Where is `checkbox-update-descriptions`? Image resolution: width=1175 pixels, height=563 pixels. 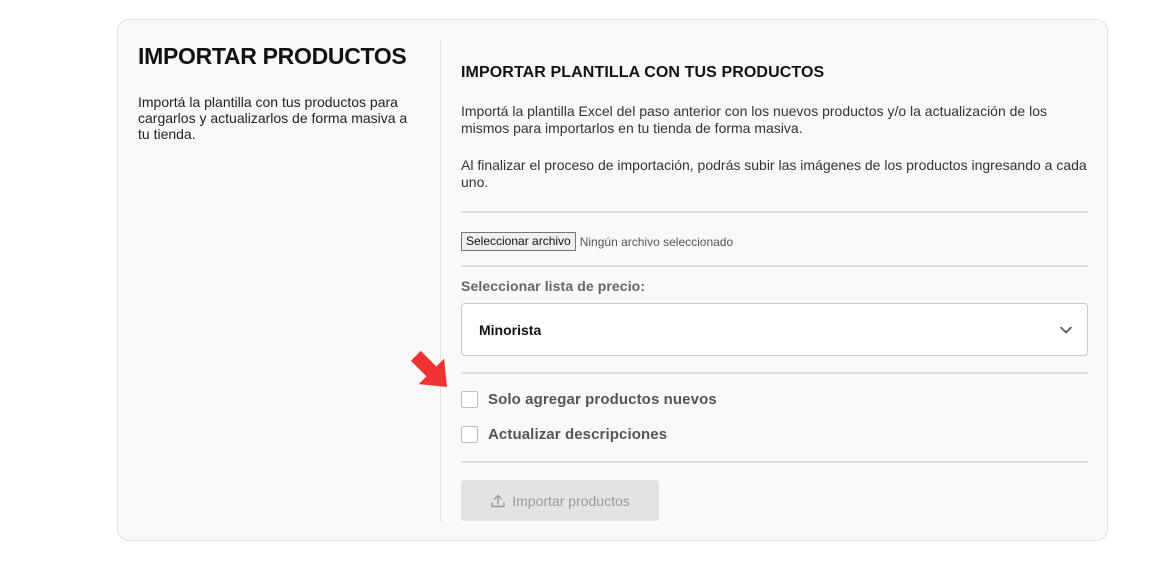 checkbox-update-descriptions is located at coordinates (469, 434).